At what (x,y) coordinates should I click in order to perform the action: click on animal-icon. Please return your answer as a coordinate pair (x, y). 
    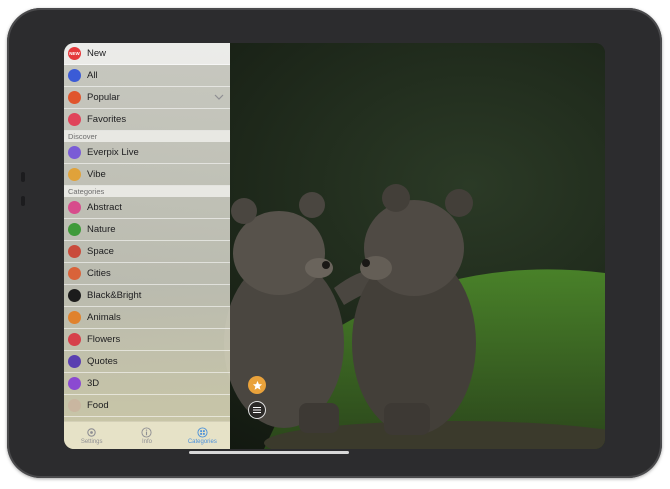
    Looking at the image, I should click on (74, 317).